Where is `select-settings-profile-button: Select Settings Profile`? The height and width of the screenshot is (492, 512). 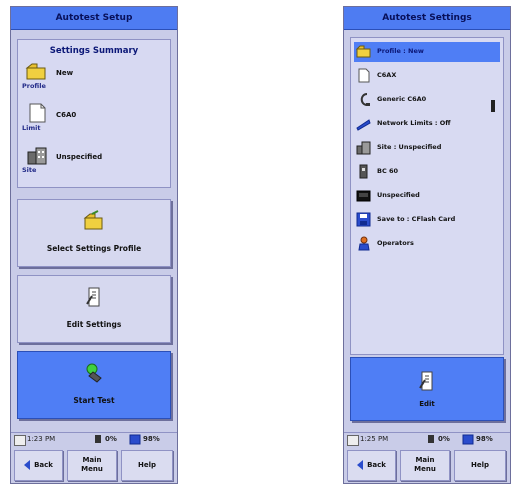
select-settings-profile-button: Select Settings Profile is located at coordinates (94, 233).